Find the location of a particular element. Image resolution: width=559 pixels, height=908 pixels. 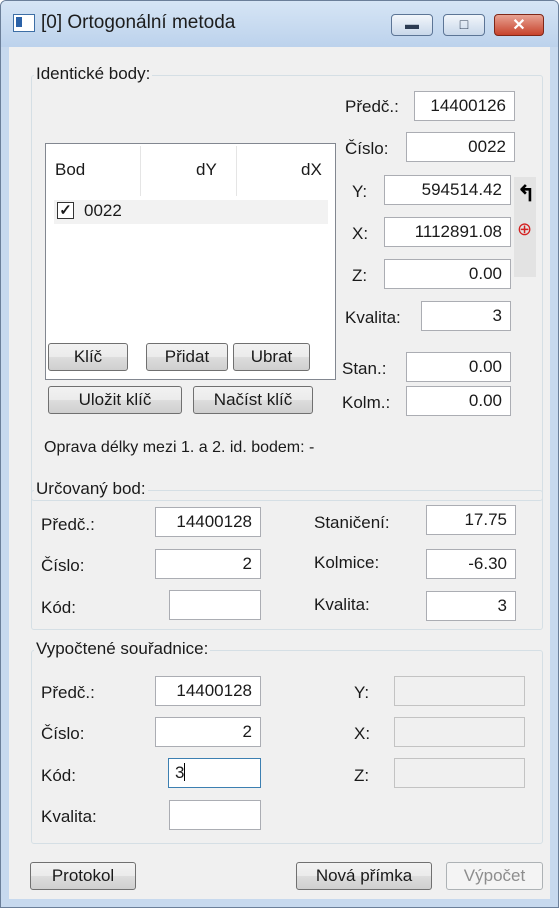

key-button: Klíč is located at coordinates (88, 357).